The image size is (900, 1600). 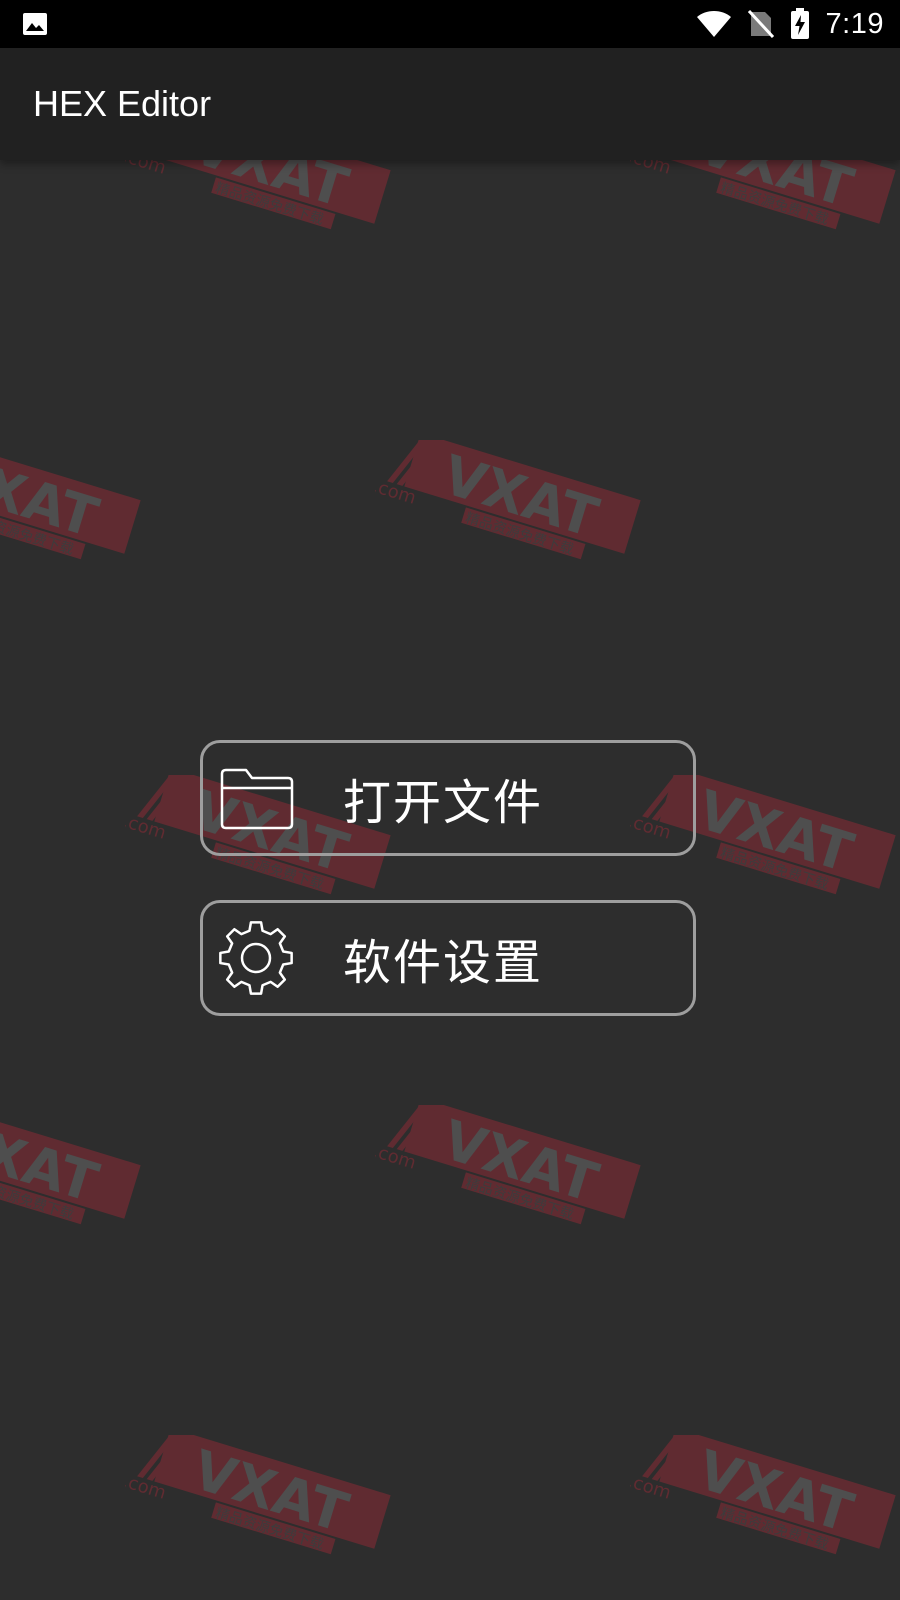 What do you see at coordinates (257, 799) in the screenshot?
I see `folder-icon` at bounding box center [257, 799].